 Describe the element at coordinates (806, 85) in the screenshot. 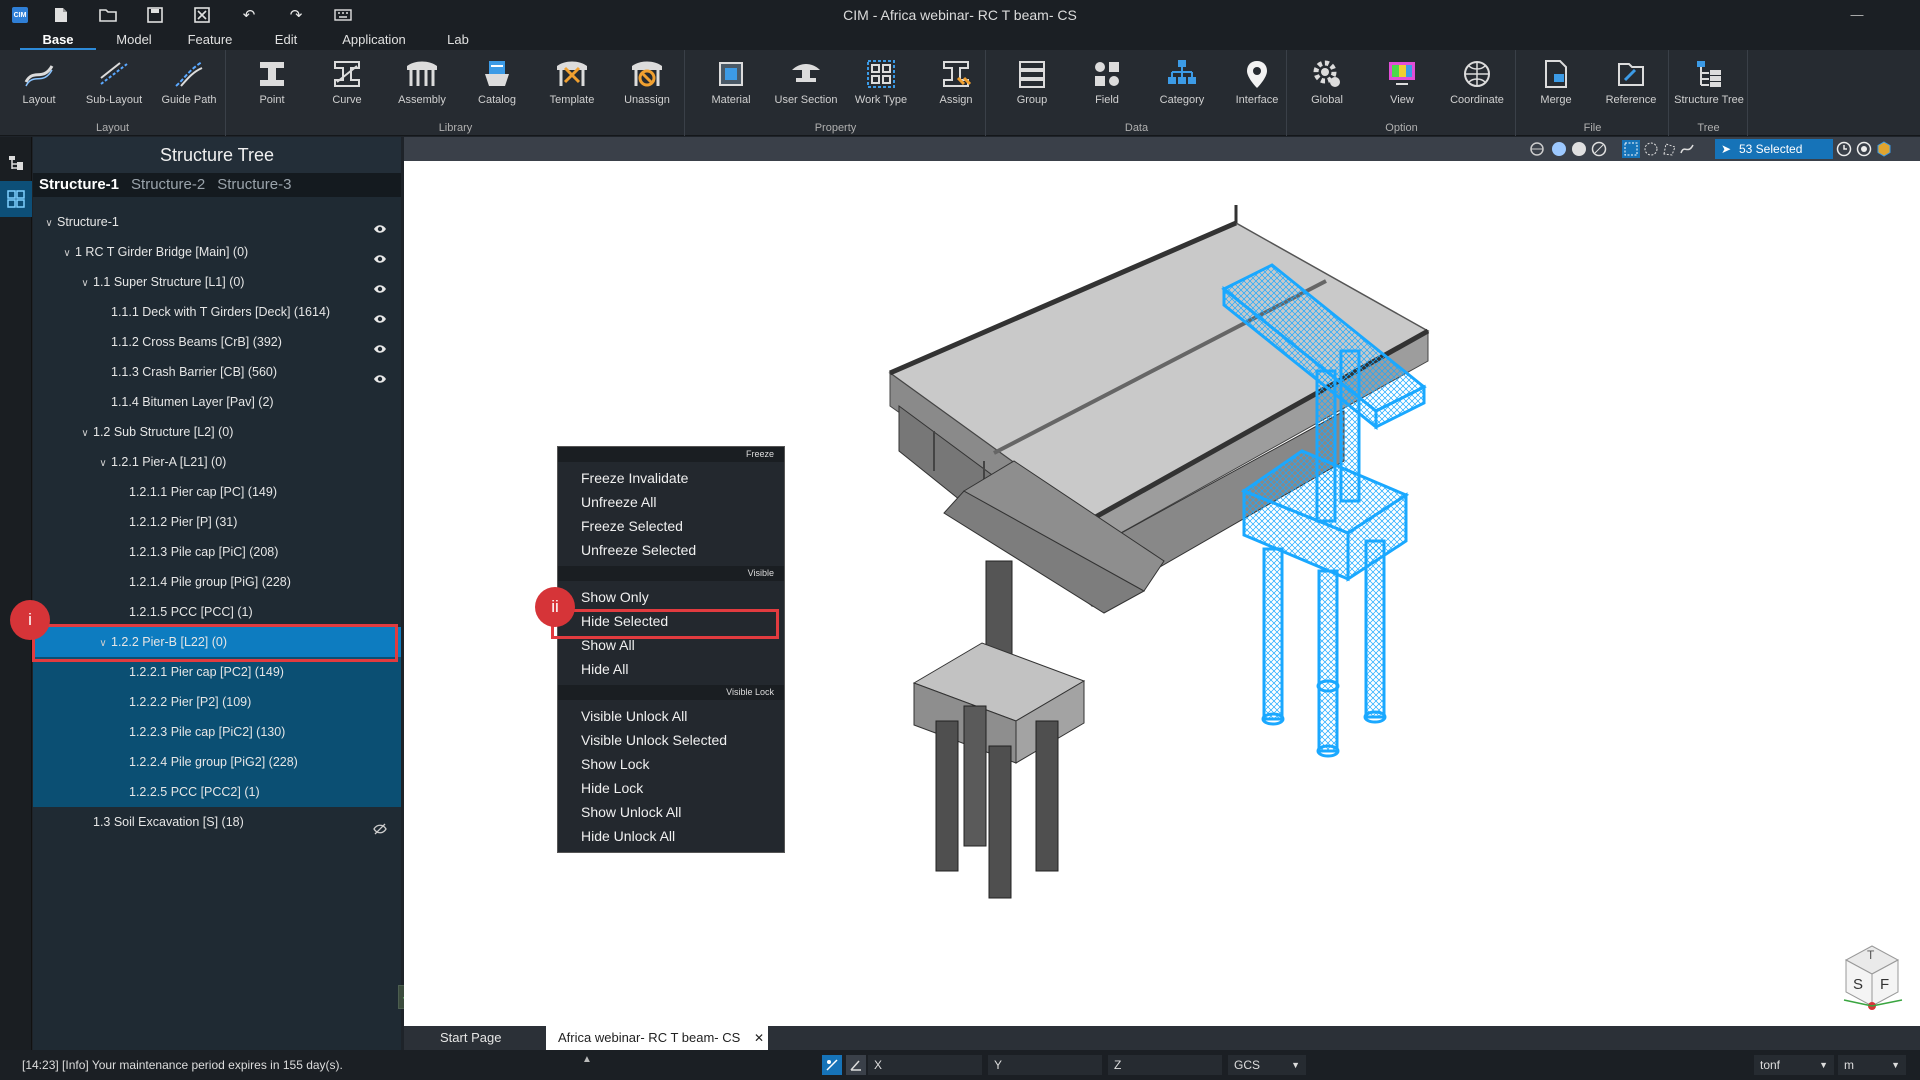

I see `user-section-button: User Section` at that location.